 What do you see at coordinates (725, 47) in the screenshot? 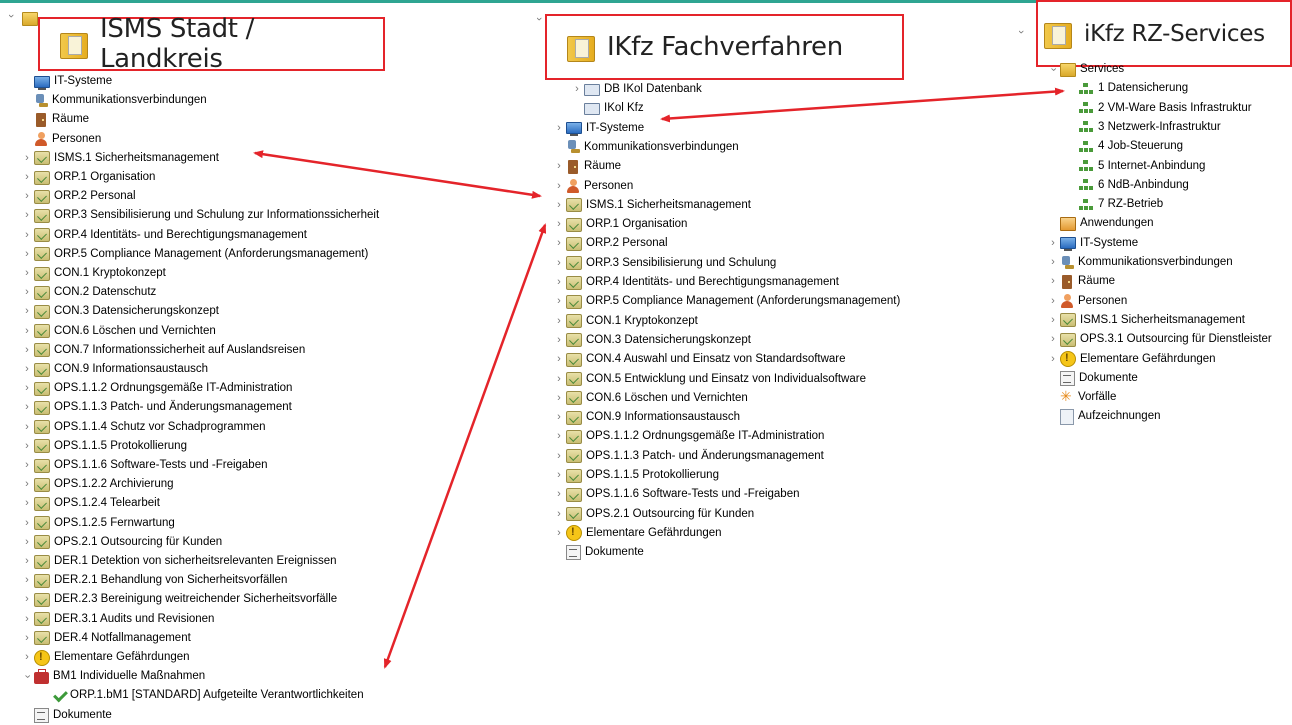
I see `tree-root-title: IKfz Fachverfahren` at bounding box center [725, 47].